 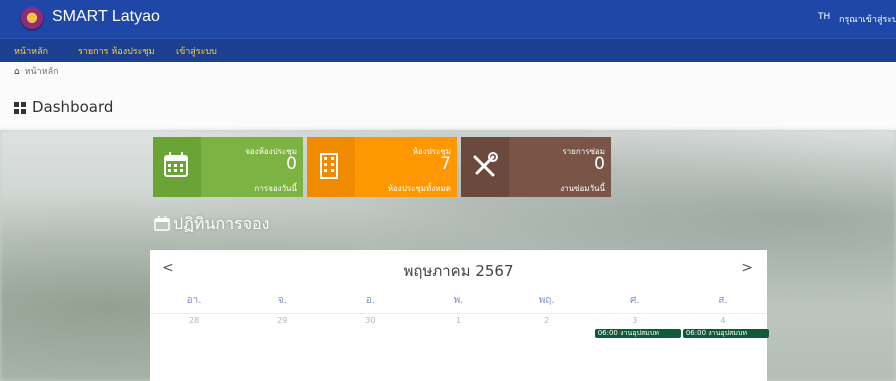 What do you see at coordinates (723, 300) in the screenshot?
I see `weekday-sat: ส.` at bounding box center [723, 300].